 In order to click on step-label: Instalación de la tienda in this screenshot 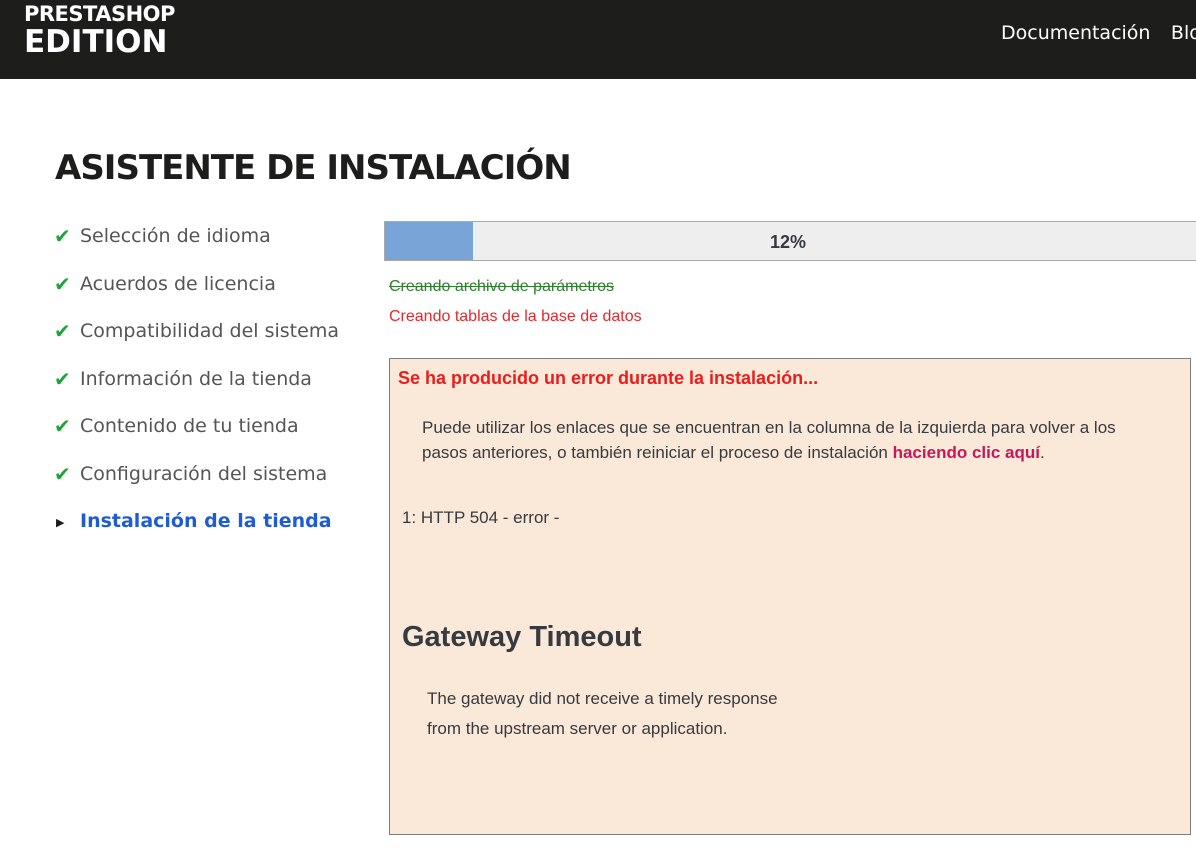, I will do `click(206, 521)`.